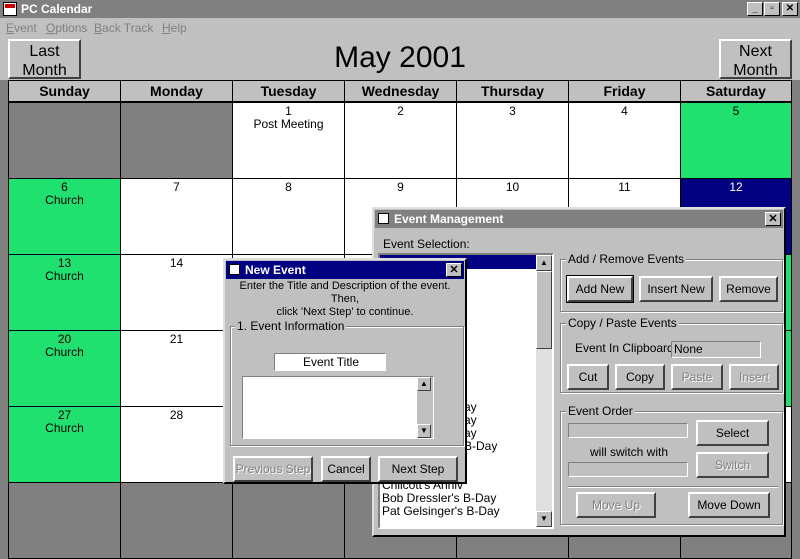  What do you see at coordinates (400, 140) in the screenshot?
I see `day-cell: 2` at bounding box center [400, 140].